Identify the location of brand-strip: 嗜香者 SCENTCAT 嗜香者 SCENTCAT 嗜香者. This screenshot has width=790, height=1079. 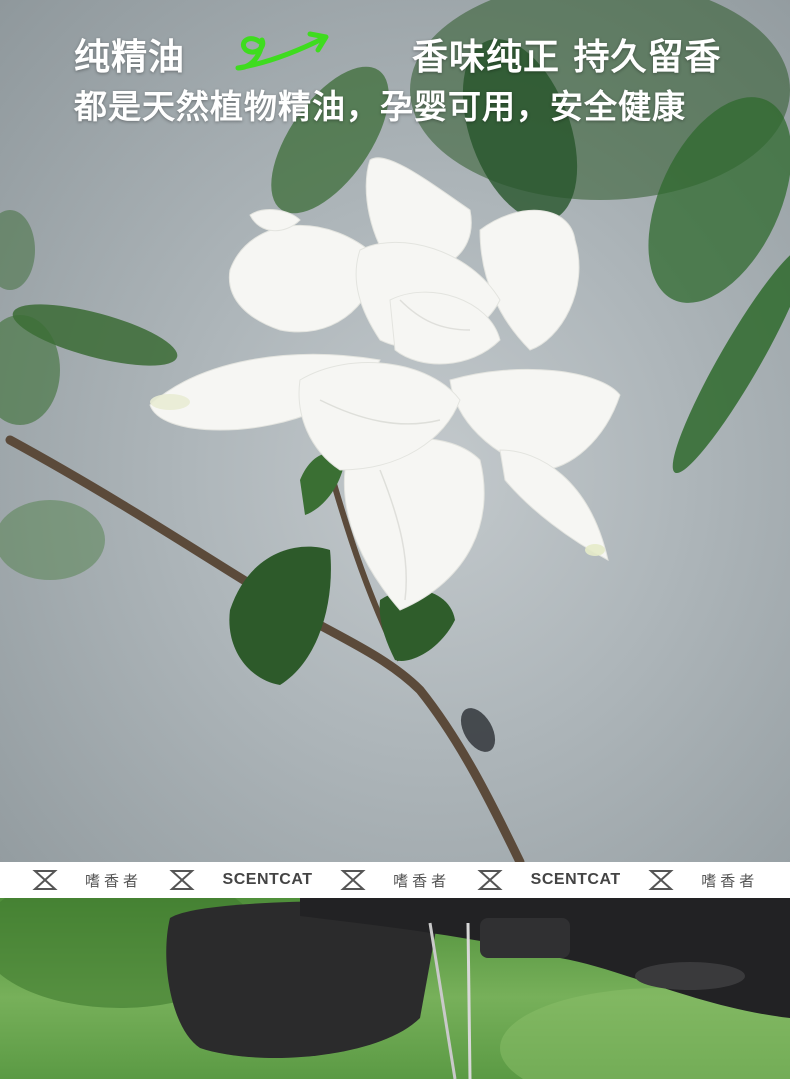
(395, 880).